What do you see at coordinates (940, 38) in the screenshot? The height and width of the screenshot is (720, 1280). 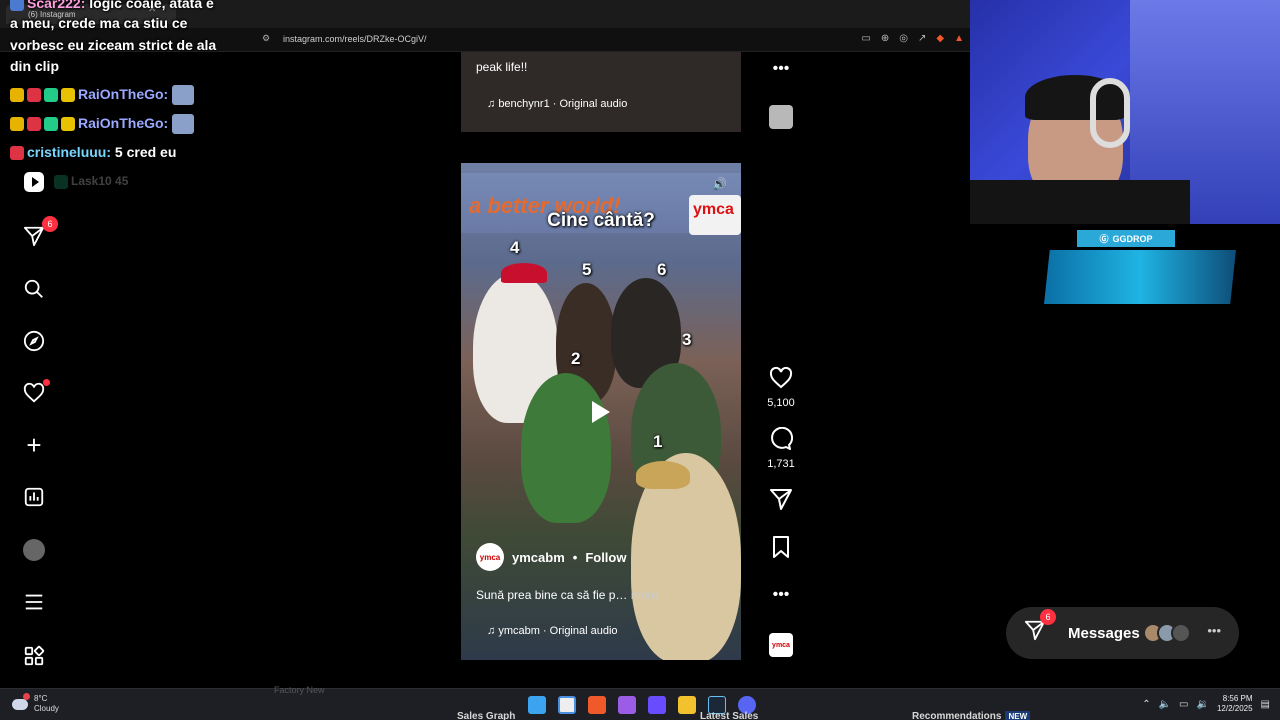 I see `brave-shield-icon: ◆` at bounding box center [940, 38].